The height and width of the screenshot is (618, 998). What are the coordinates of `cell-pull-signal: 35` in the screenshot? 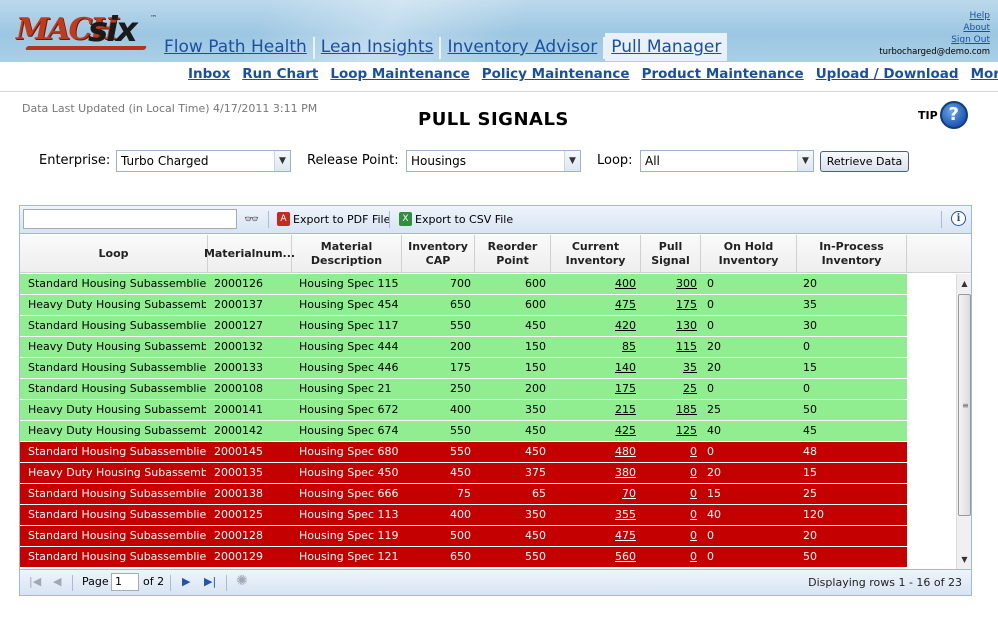 It's located at (669, 368).